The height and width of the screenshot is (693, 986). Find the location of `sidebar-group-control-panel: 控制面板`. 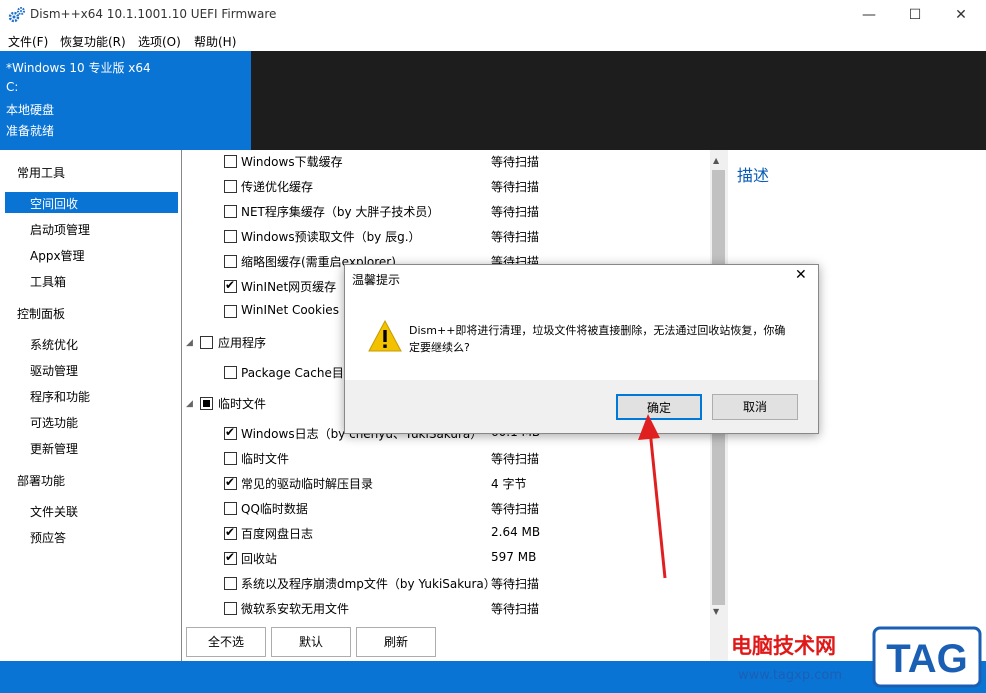

sidebar-group-control-panel: 控制面板 is located at coordinates (41, 314).